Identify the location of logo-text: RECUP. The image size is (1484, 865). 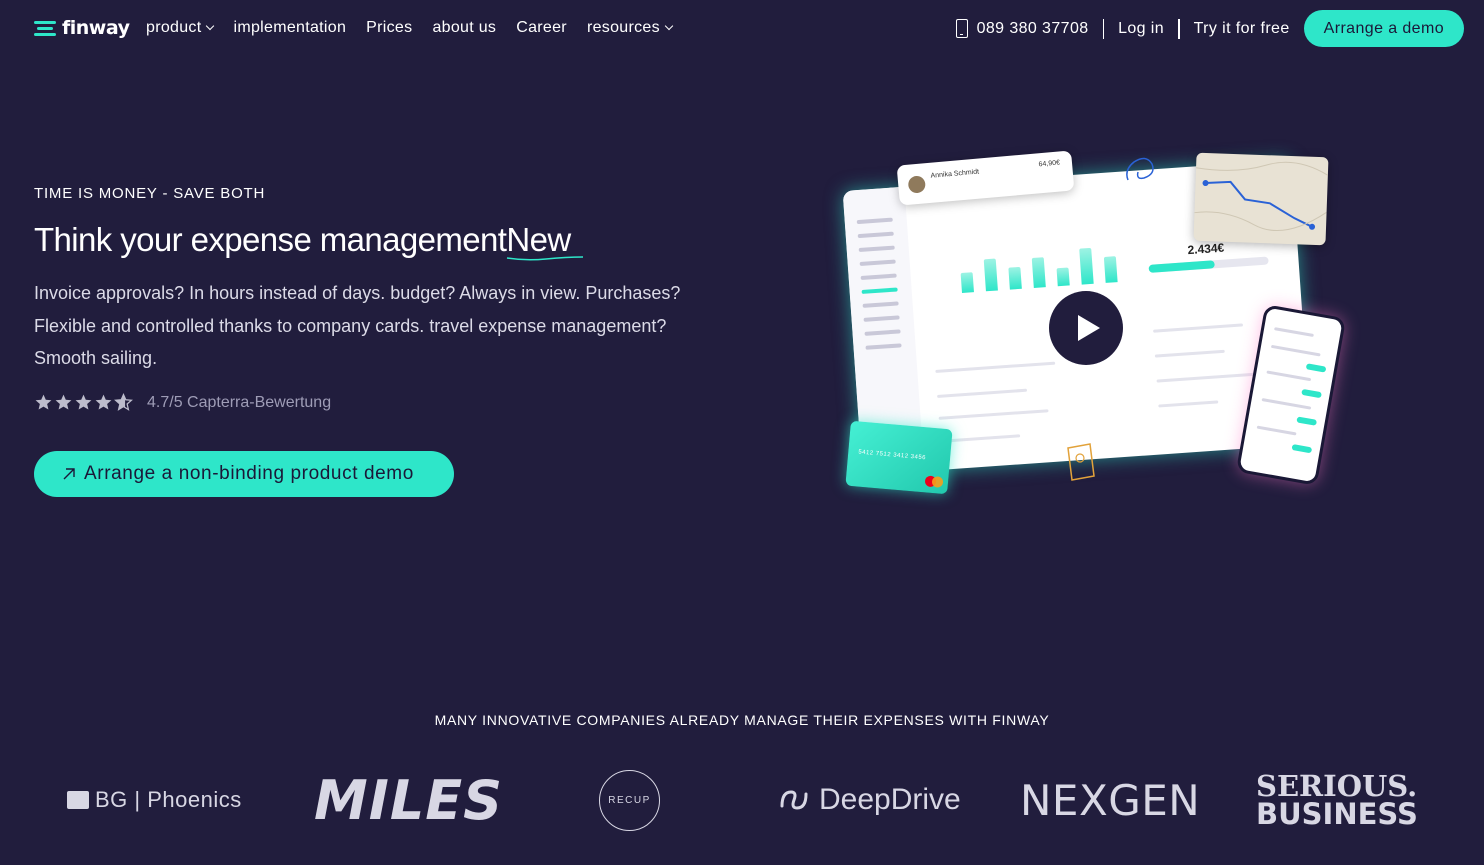
(629, 800).